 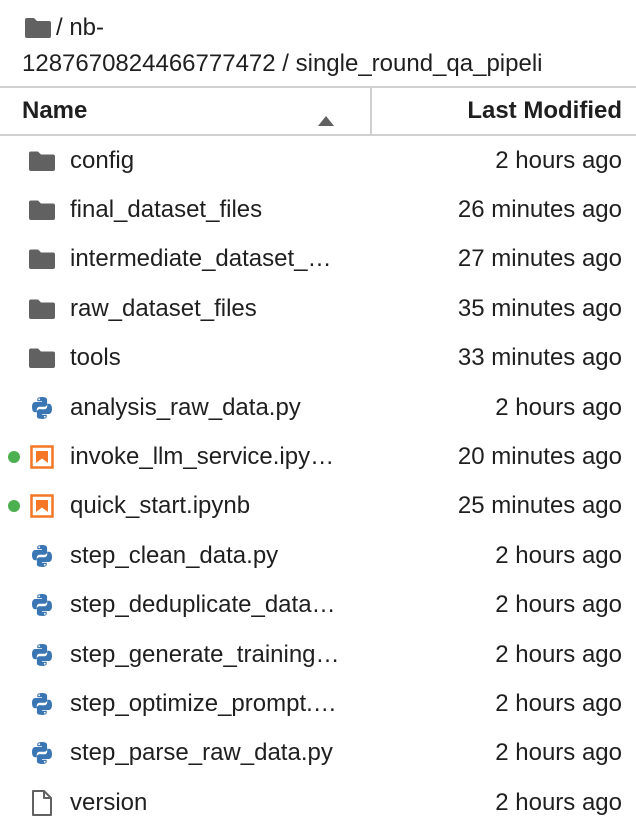 What do you see at coordinates (326, 119) in the screenshot?
I see `sort-ascending-icon` at bounding box center [326, 119].